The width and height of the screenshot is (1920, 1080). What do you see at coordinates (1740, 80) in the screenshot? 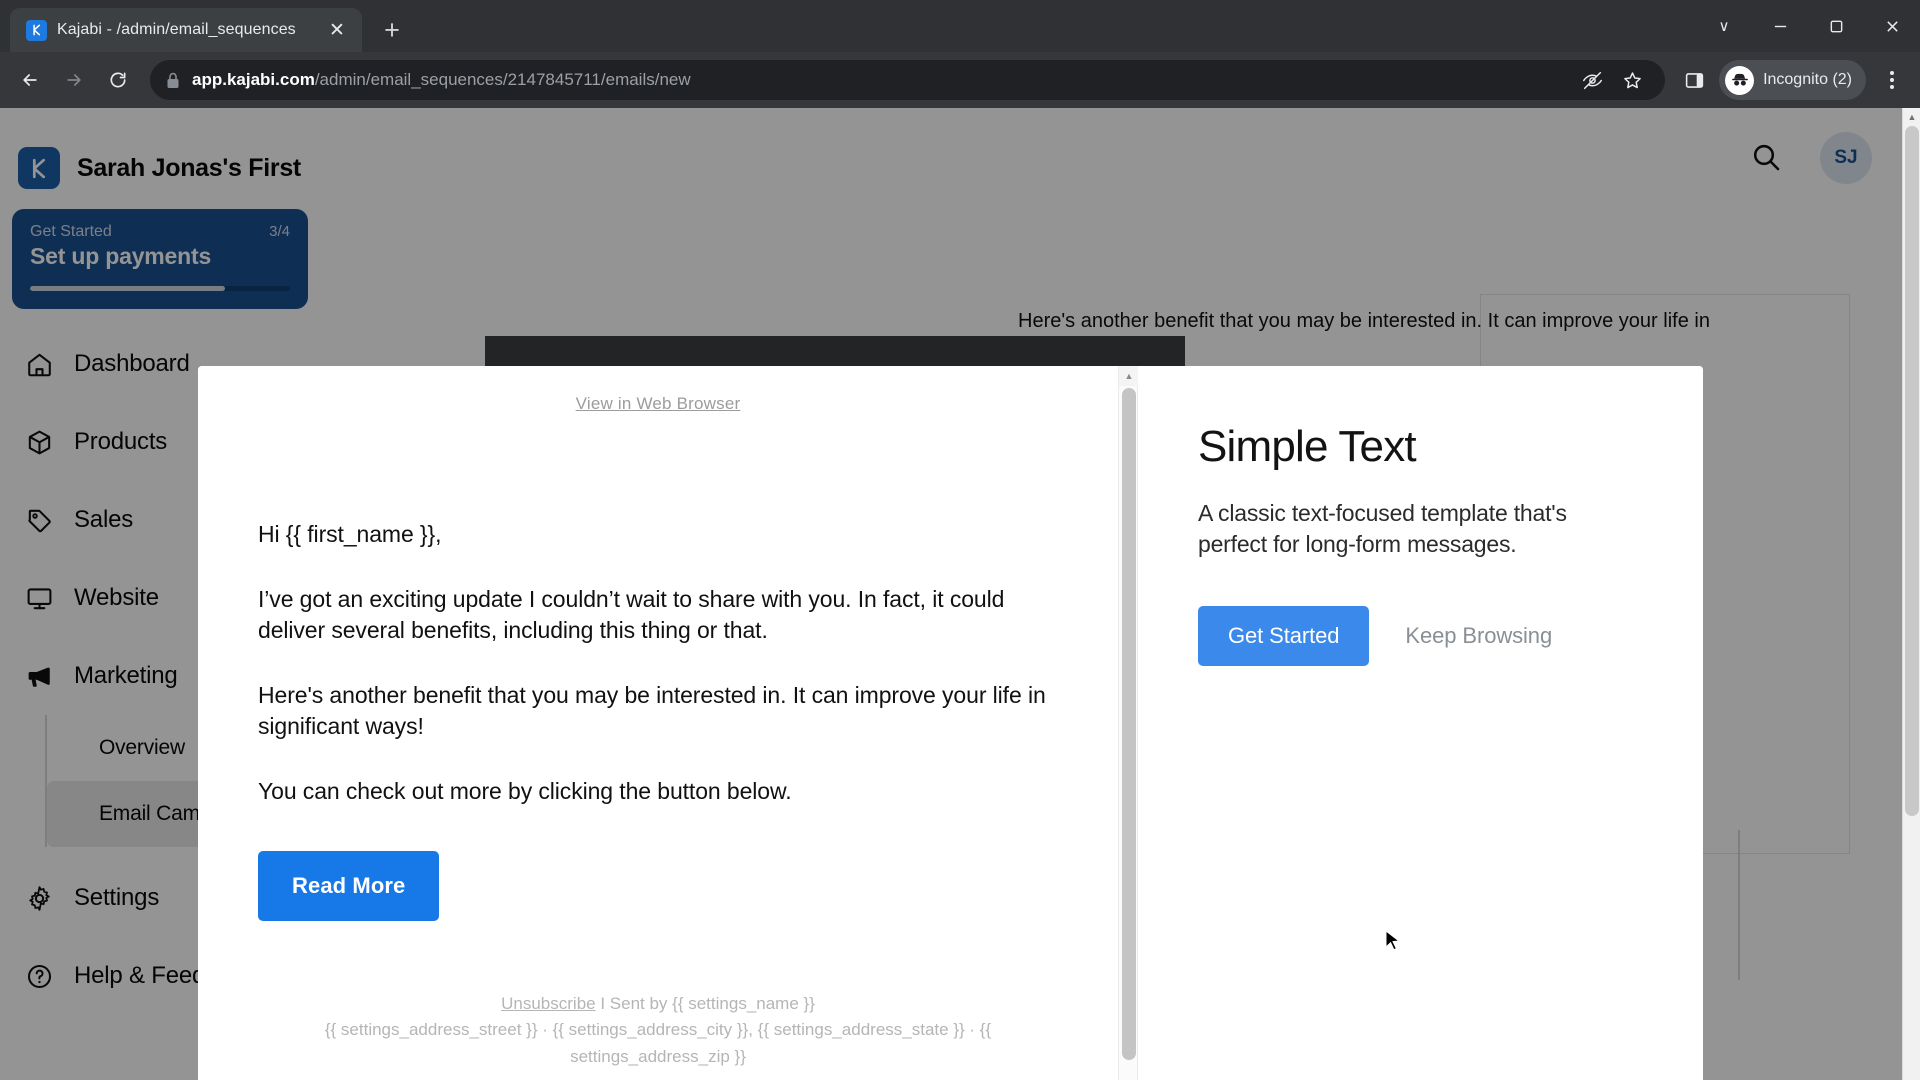
I see `incognito-icon` at bounding box center [1740, 80].